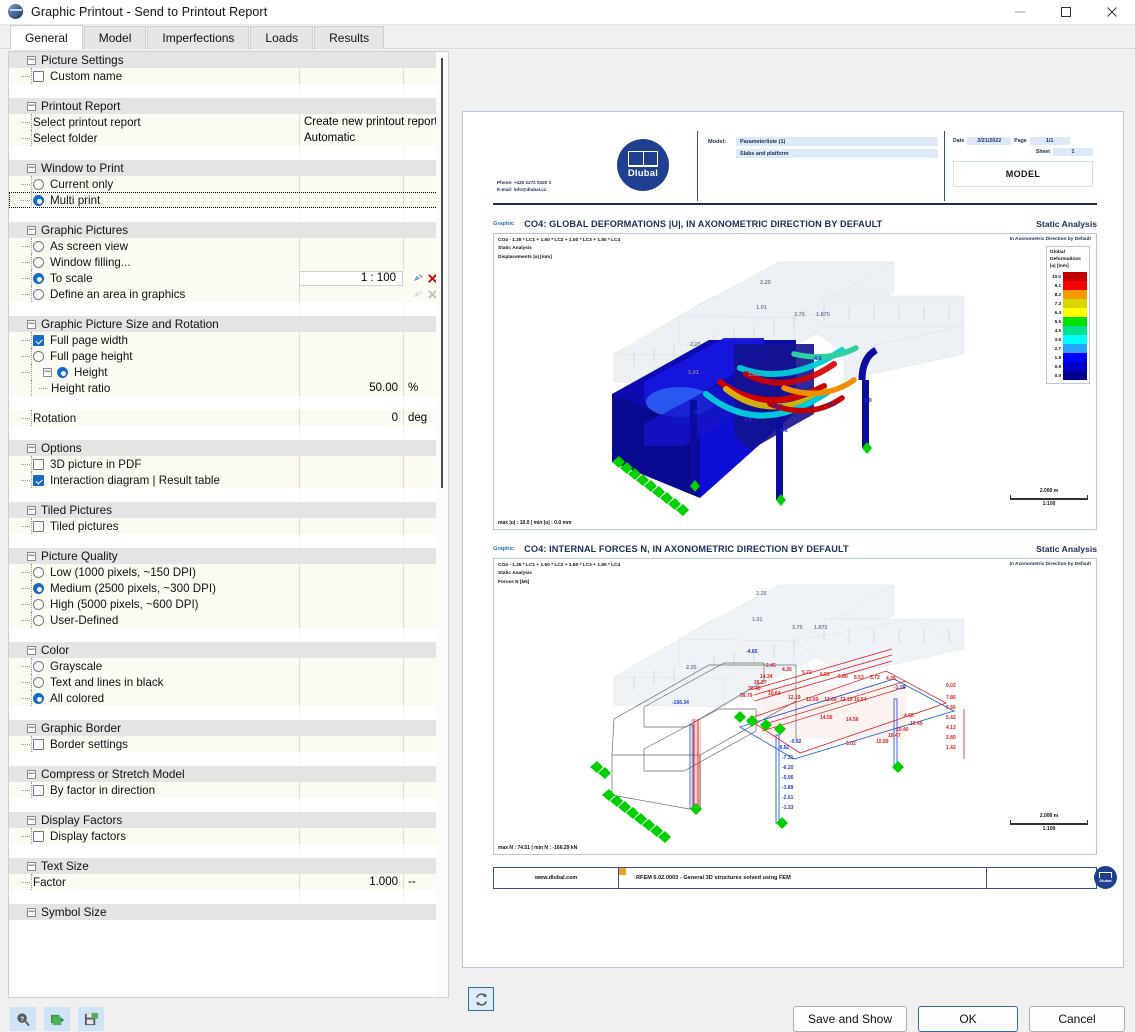 The height and width of the screenshot is (1032, 1135). I want to click on property-row: Height ratio 50.00%, so click(228, 388).